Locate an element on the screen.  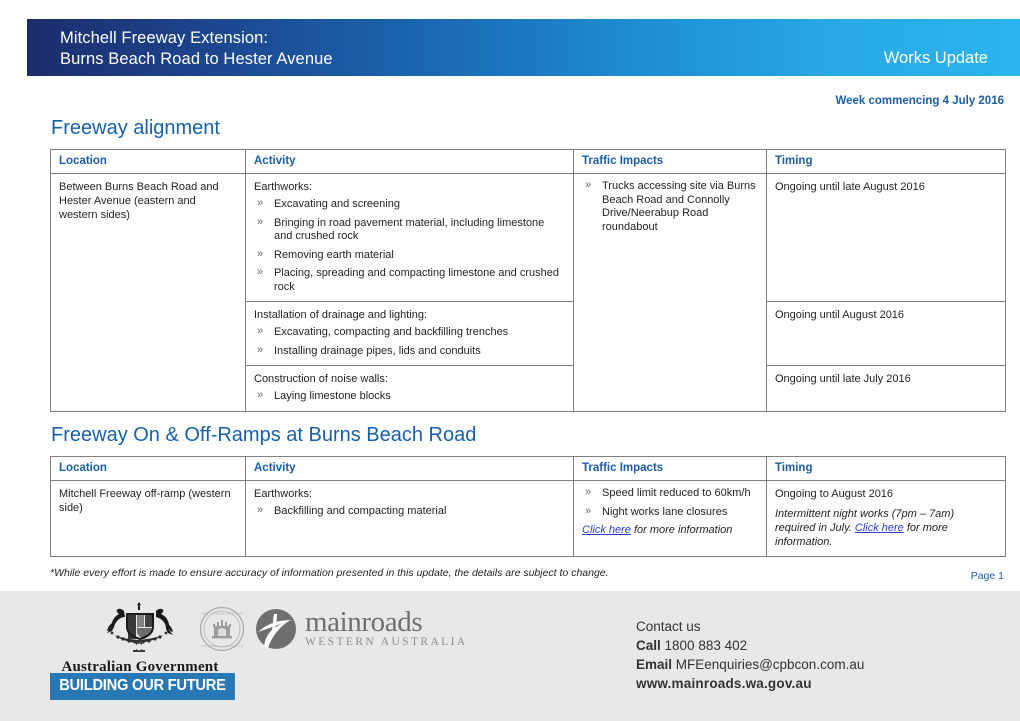
call-label: Call is located at coordinates (648, 645).